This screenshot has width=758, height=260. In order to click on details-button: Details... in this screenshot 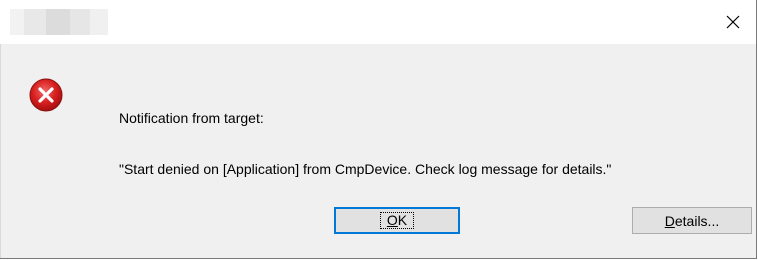, I will do `click(692, 220)`.